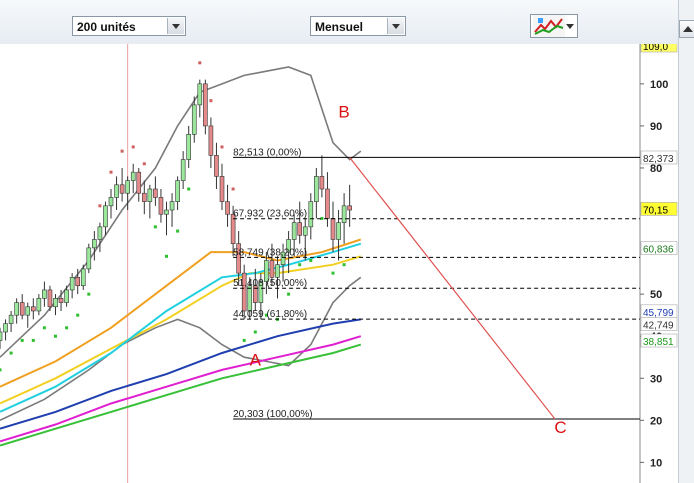  Describe the element at coordinates (656, 463) in the screenshot. I see `y-tick-label: 10` at that location.